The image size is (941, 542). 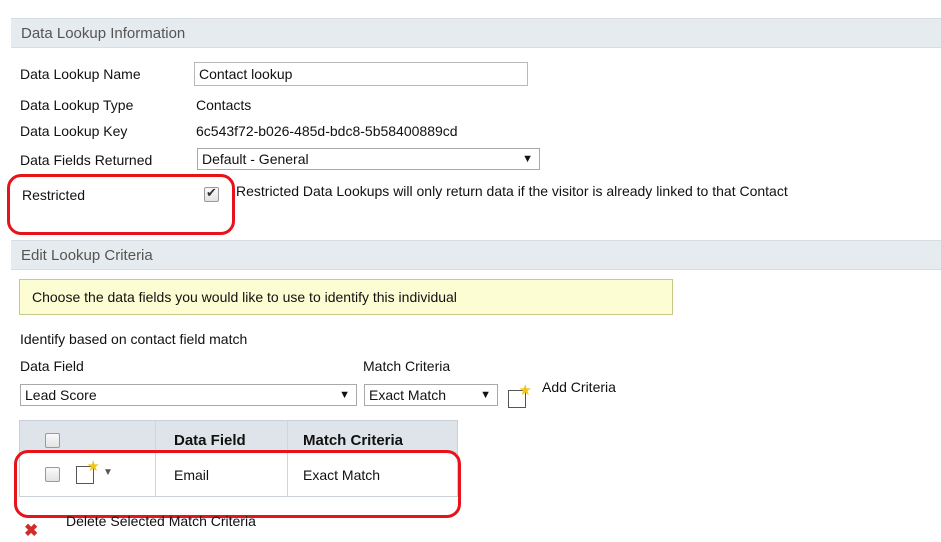 I want to click on match-criteria-select: Exact Match ▼, so click(x=431, y=395).